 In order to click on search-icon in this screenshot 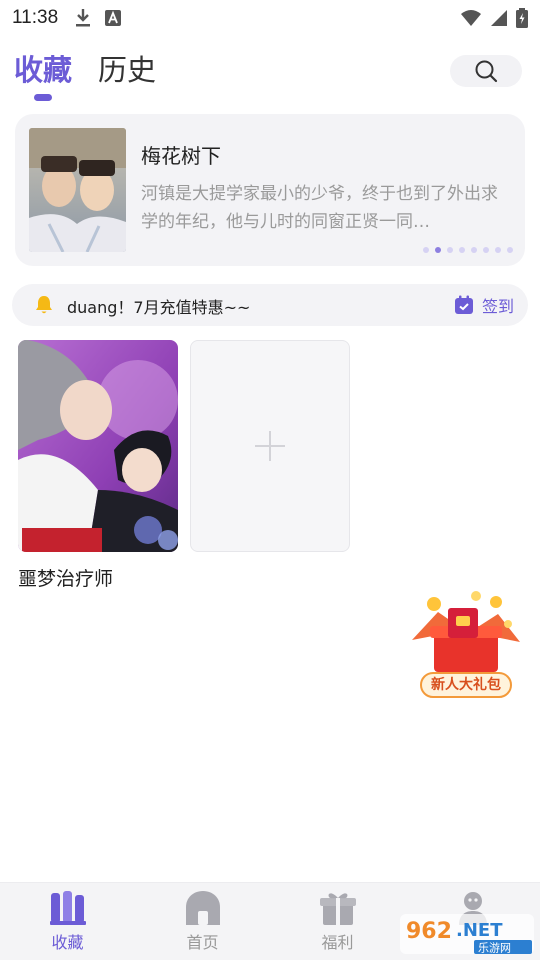, I will do `click(486, 71)`.